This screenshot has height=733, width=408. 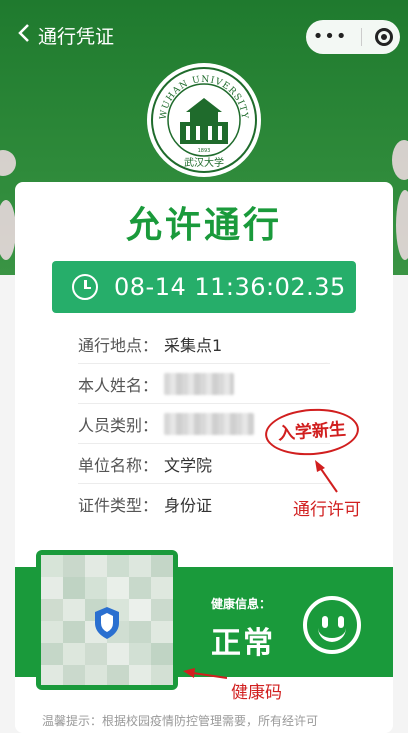 What do you see at coordinates (209, 423) in the screenshot?
I see `redacted-category` at bounding box center [209, 423].